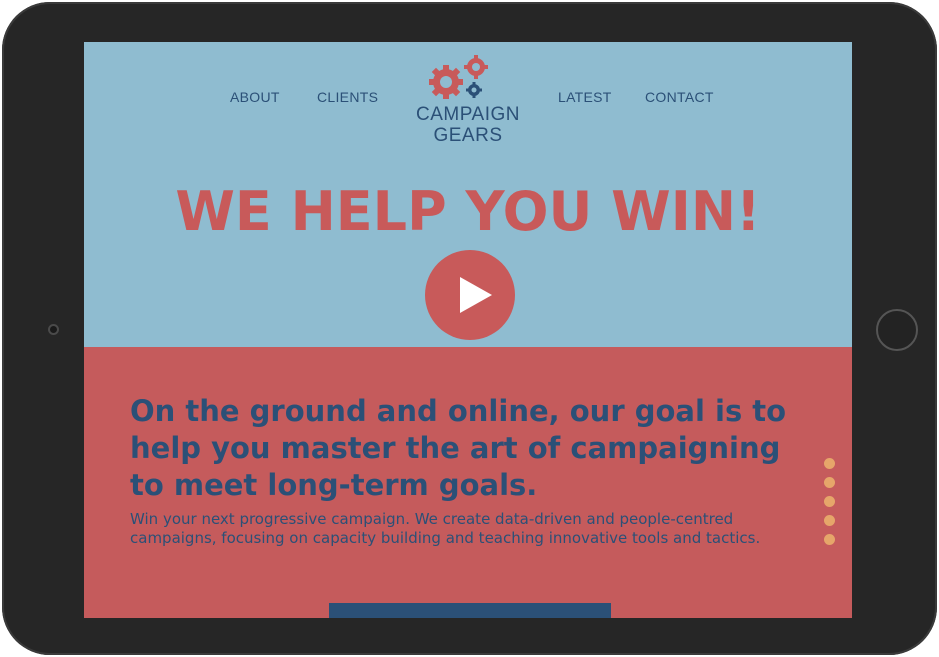  Describe the element at coordinates (585, 97) in the screenshot. I see `nav-latest: LATEST` at that location.